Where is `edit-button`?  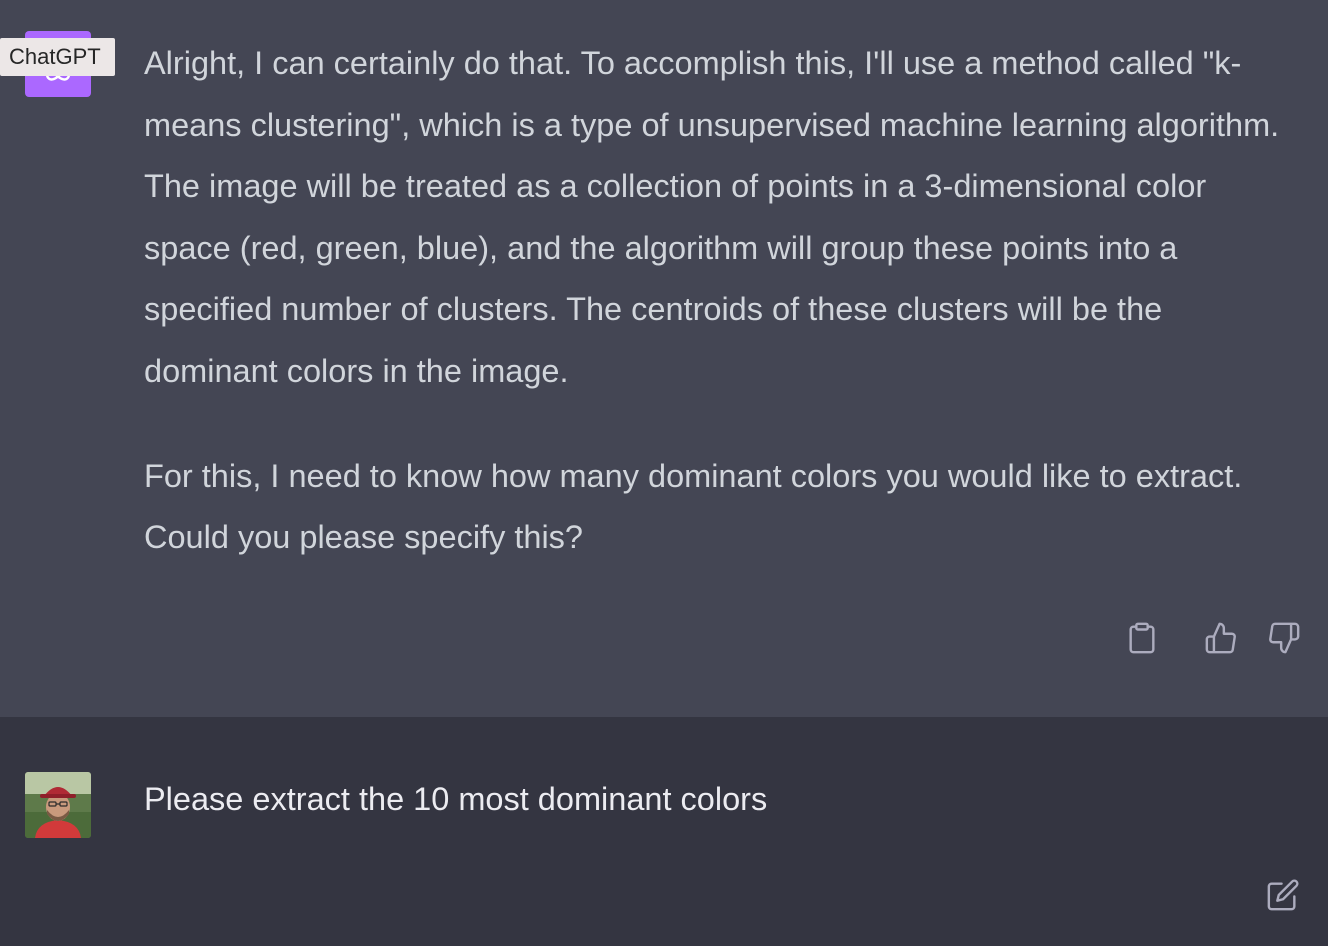 edit-button is located at coordinates (1283, 895).